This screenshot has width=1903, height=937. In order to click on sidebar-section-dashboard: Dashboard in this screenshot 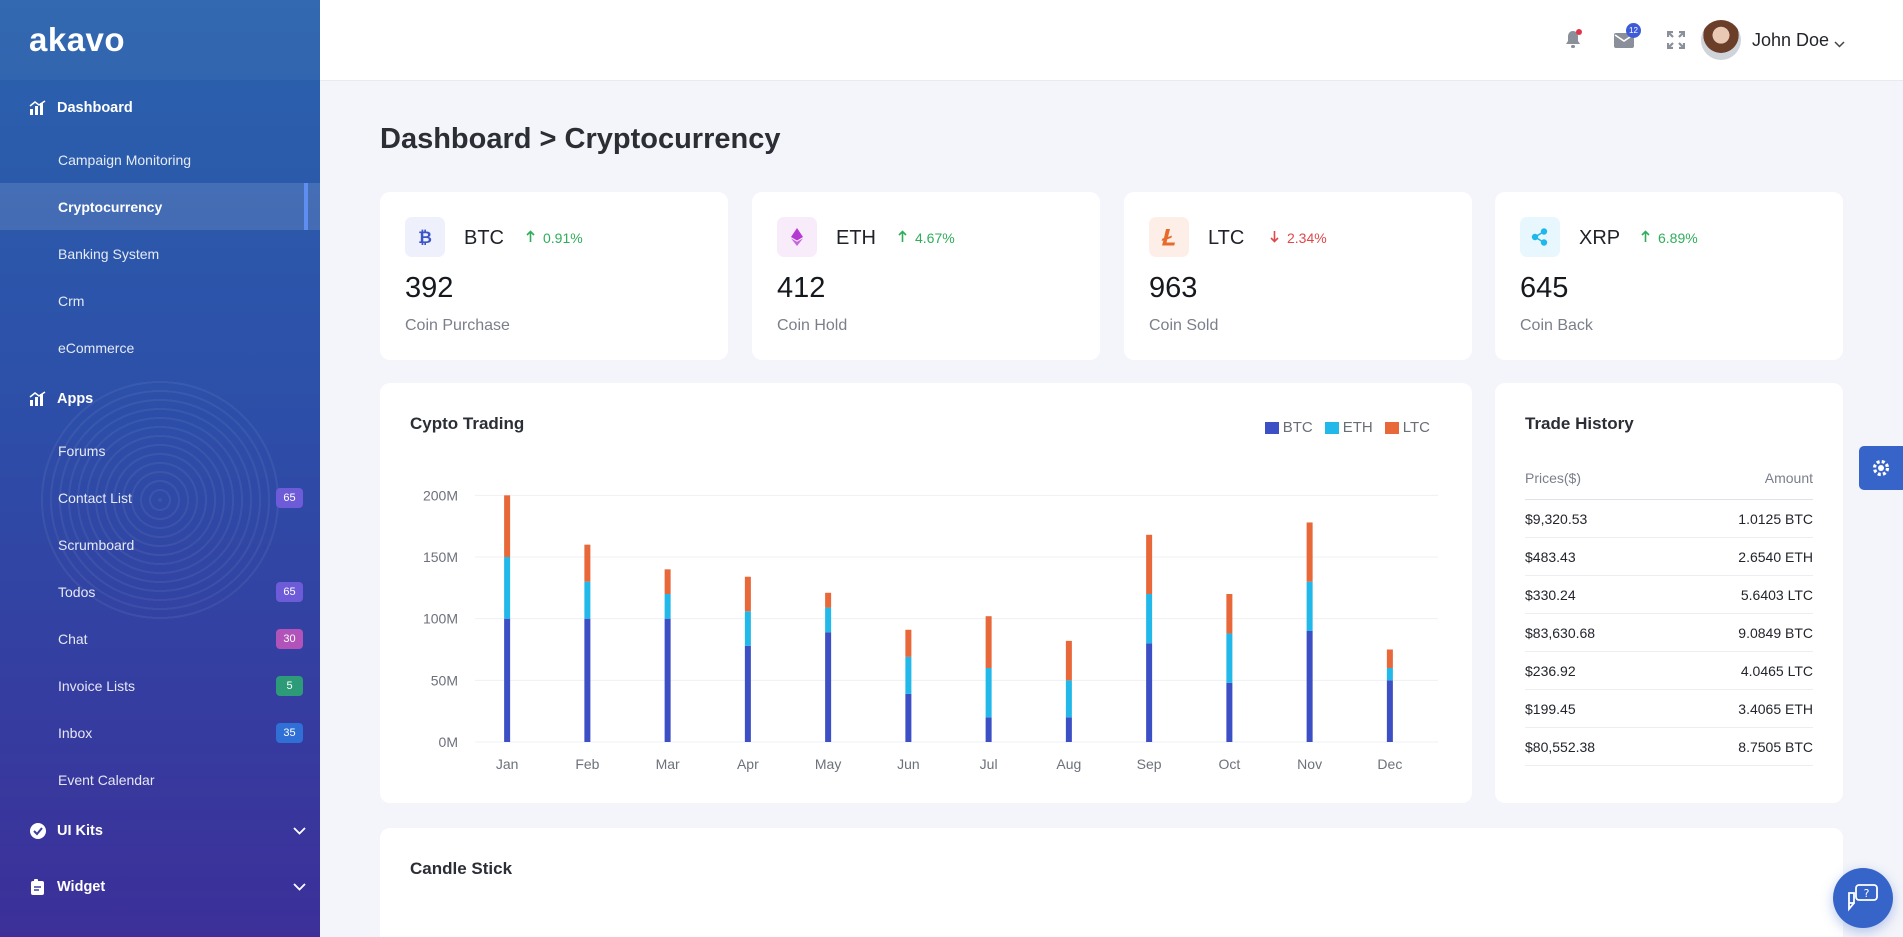, I will do `click(160, 108)`.